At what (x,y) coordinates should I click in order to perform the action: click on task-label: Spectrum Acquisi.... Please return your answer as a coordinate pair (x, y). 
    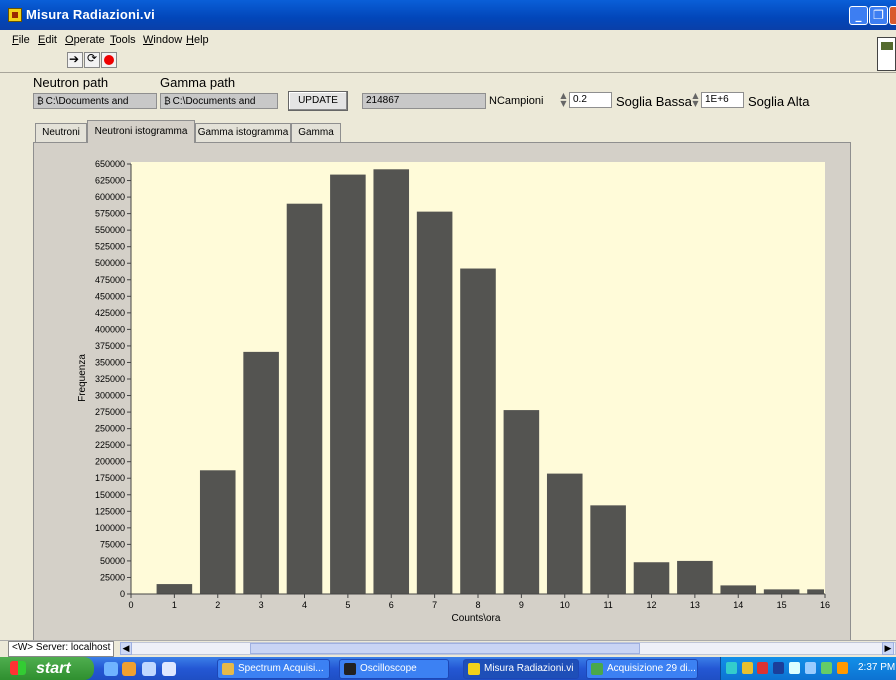
    Looking at the image, I should click on (281, 668).